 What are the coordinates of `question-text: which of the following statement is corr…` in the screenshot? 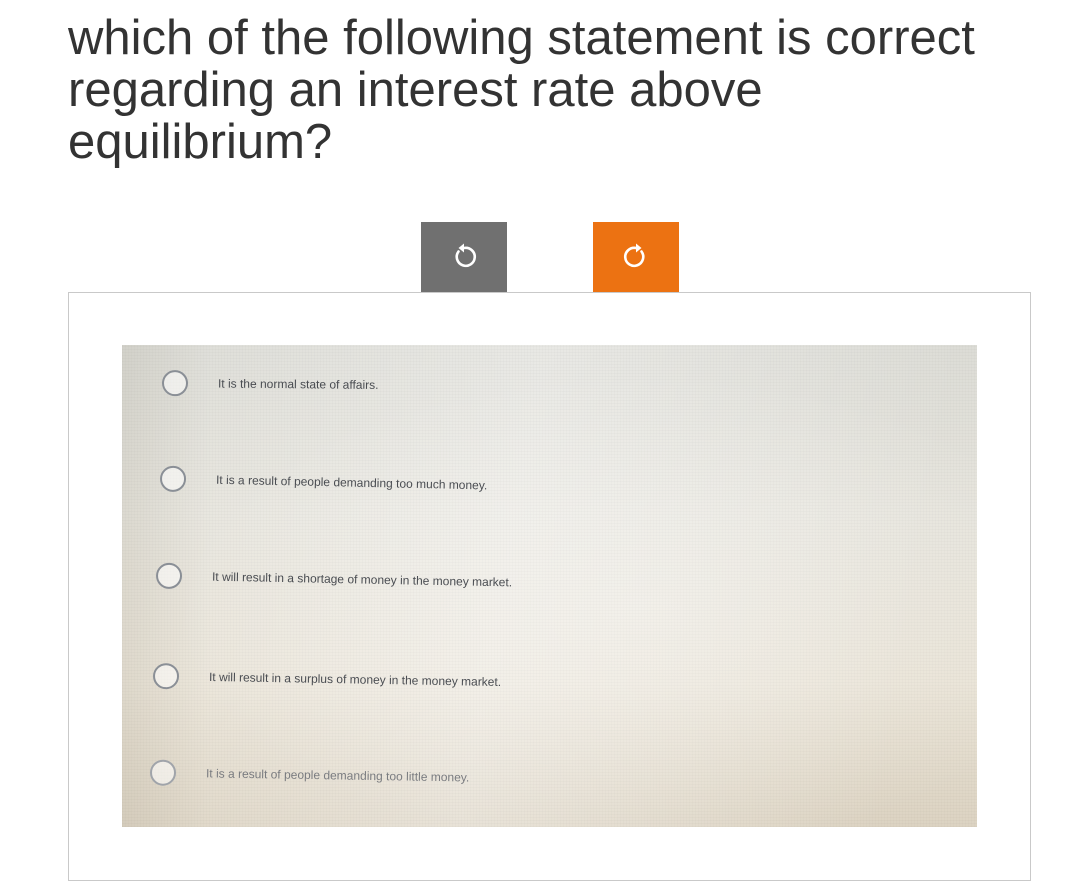 It's located at (521, 90).